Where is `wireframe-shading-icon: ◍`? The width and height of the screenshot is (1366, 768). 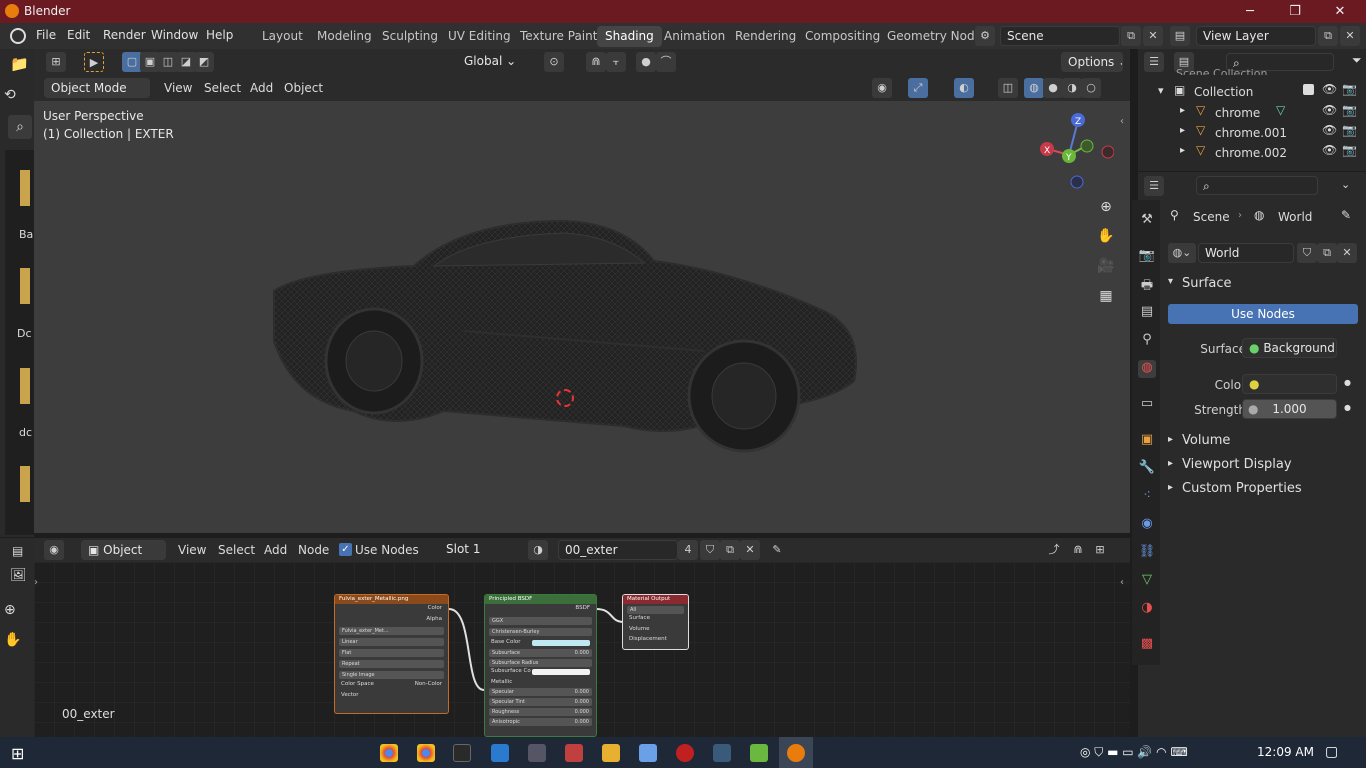
wireframe-shading-icon: ◍ is located at coordinates (1034, 88).